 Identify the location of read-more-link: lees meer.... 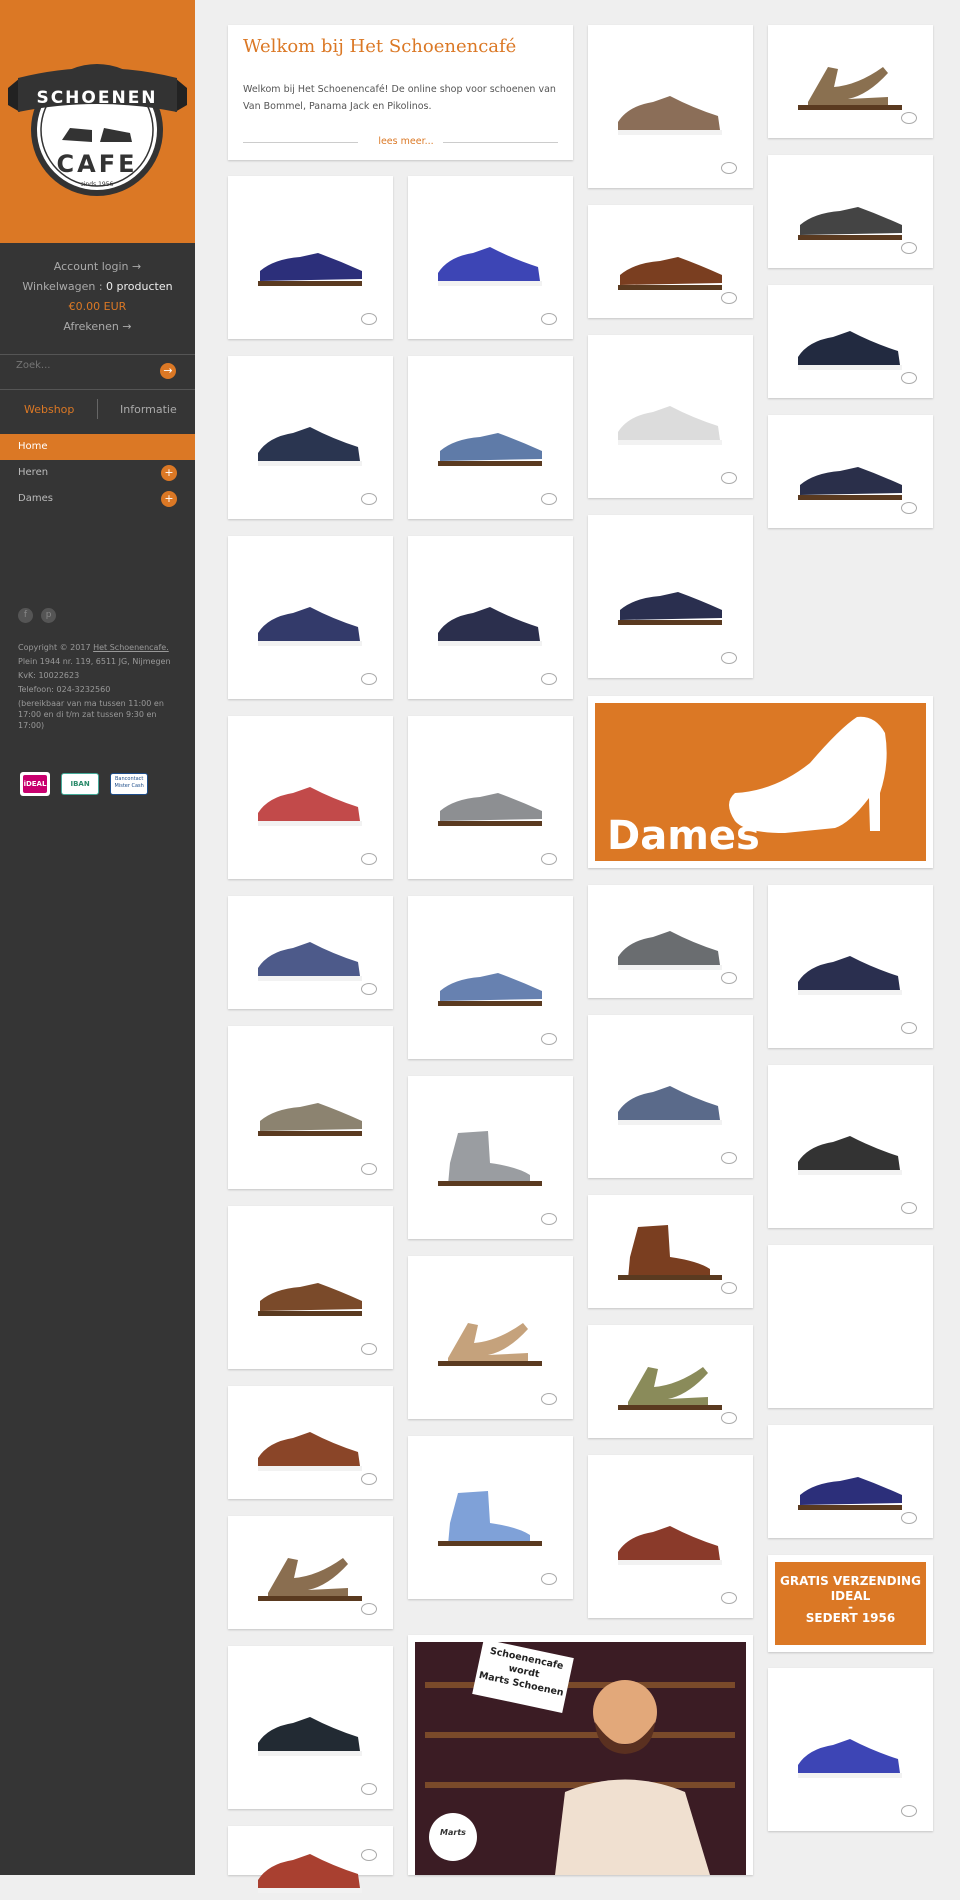
(406, 141).